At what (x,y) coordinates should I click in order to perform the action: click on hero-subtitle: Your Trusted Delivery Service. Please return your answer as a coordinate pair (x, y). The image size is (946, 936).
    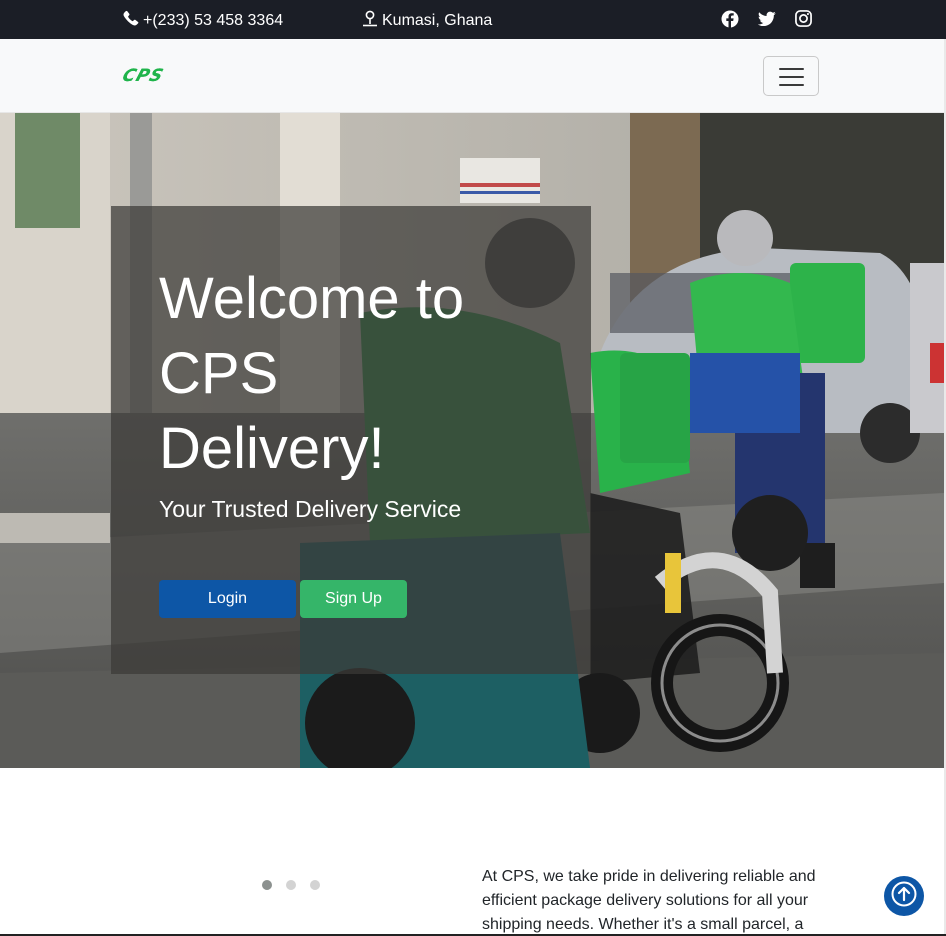
    Looking at the image, I should click on (310, 509).